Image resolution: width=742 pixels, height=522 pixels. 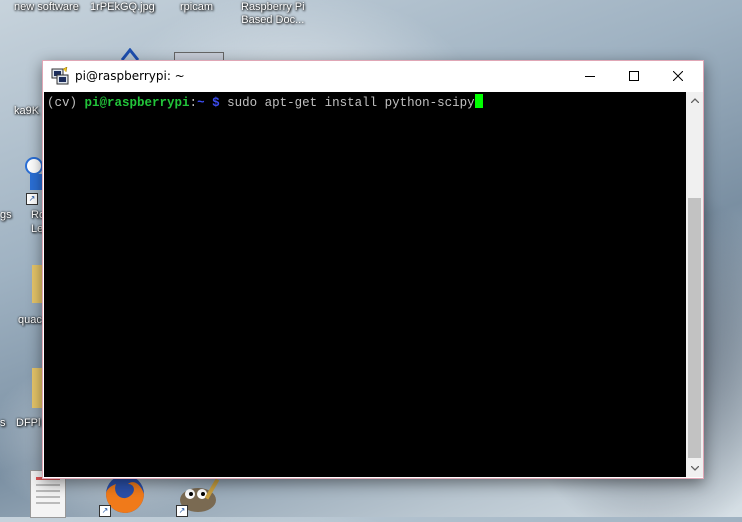 What do you see at coordinates (347, 103) in the screenshot?
I see `terminal-command: sudo apt-get install python-scipy` at bounding box center [347, 103].